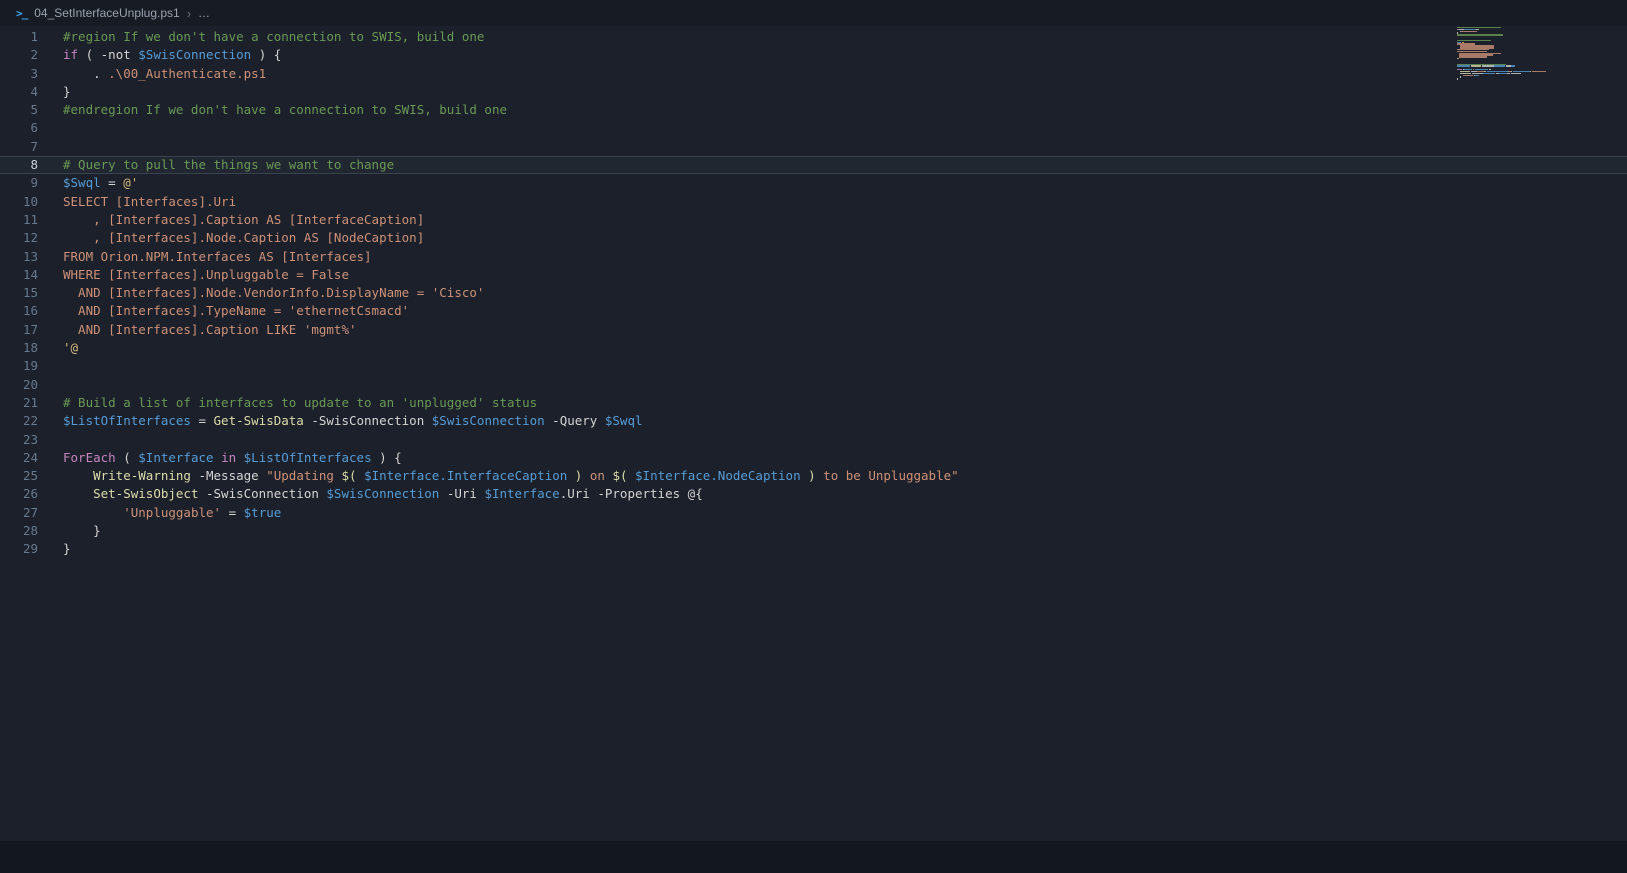 The image size is (1627, 873). What do you see at coordinates (31, 403) in the screenshot?
I see `line-number: 21` at bounding box center [31, 403].